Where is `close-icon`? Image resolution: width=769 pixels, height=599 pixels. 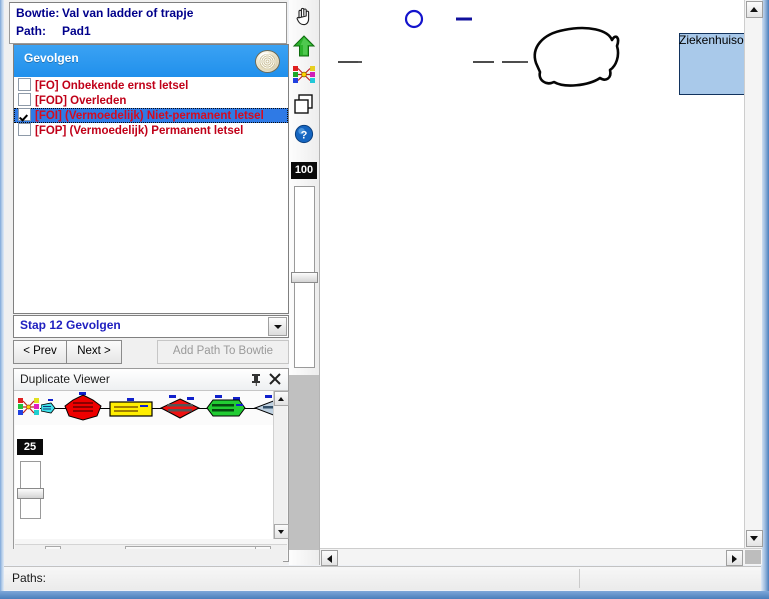
close-icon is located at coordinates (275, 379).